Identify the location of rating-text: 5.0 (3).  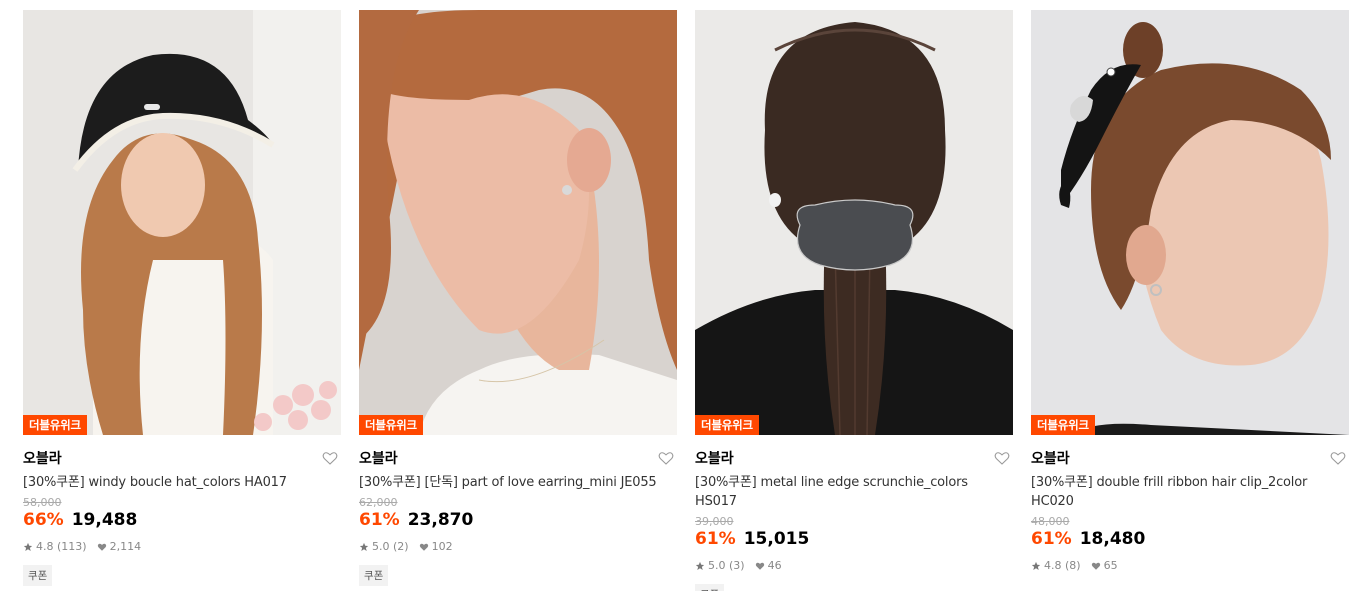
(726, 565).